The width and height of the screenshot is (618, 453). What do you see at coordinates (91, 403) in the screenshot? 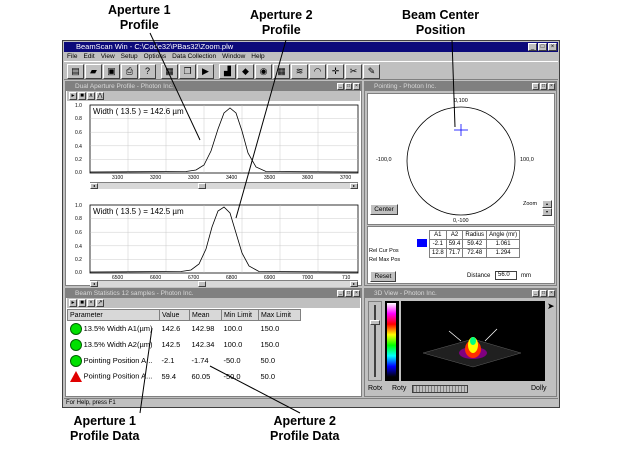
I see `status-text: For Help, press F1` at bounding box center [91, 403].